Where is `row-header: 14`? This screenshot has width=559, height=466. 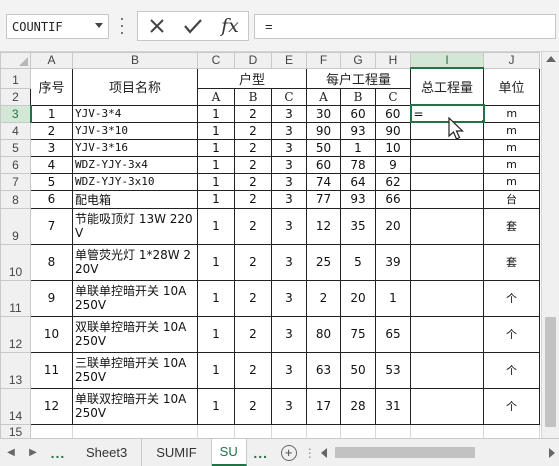 row-header: 14 is located at coordinates (15, 406).